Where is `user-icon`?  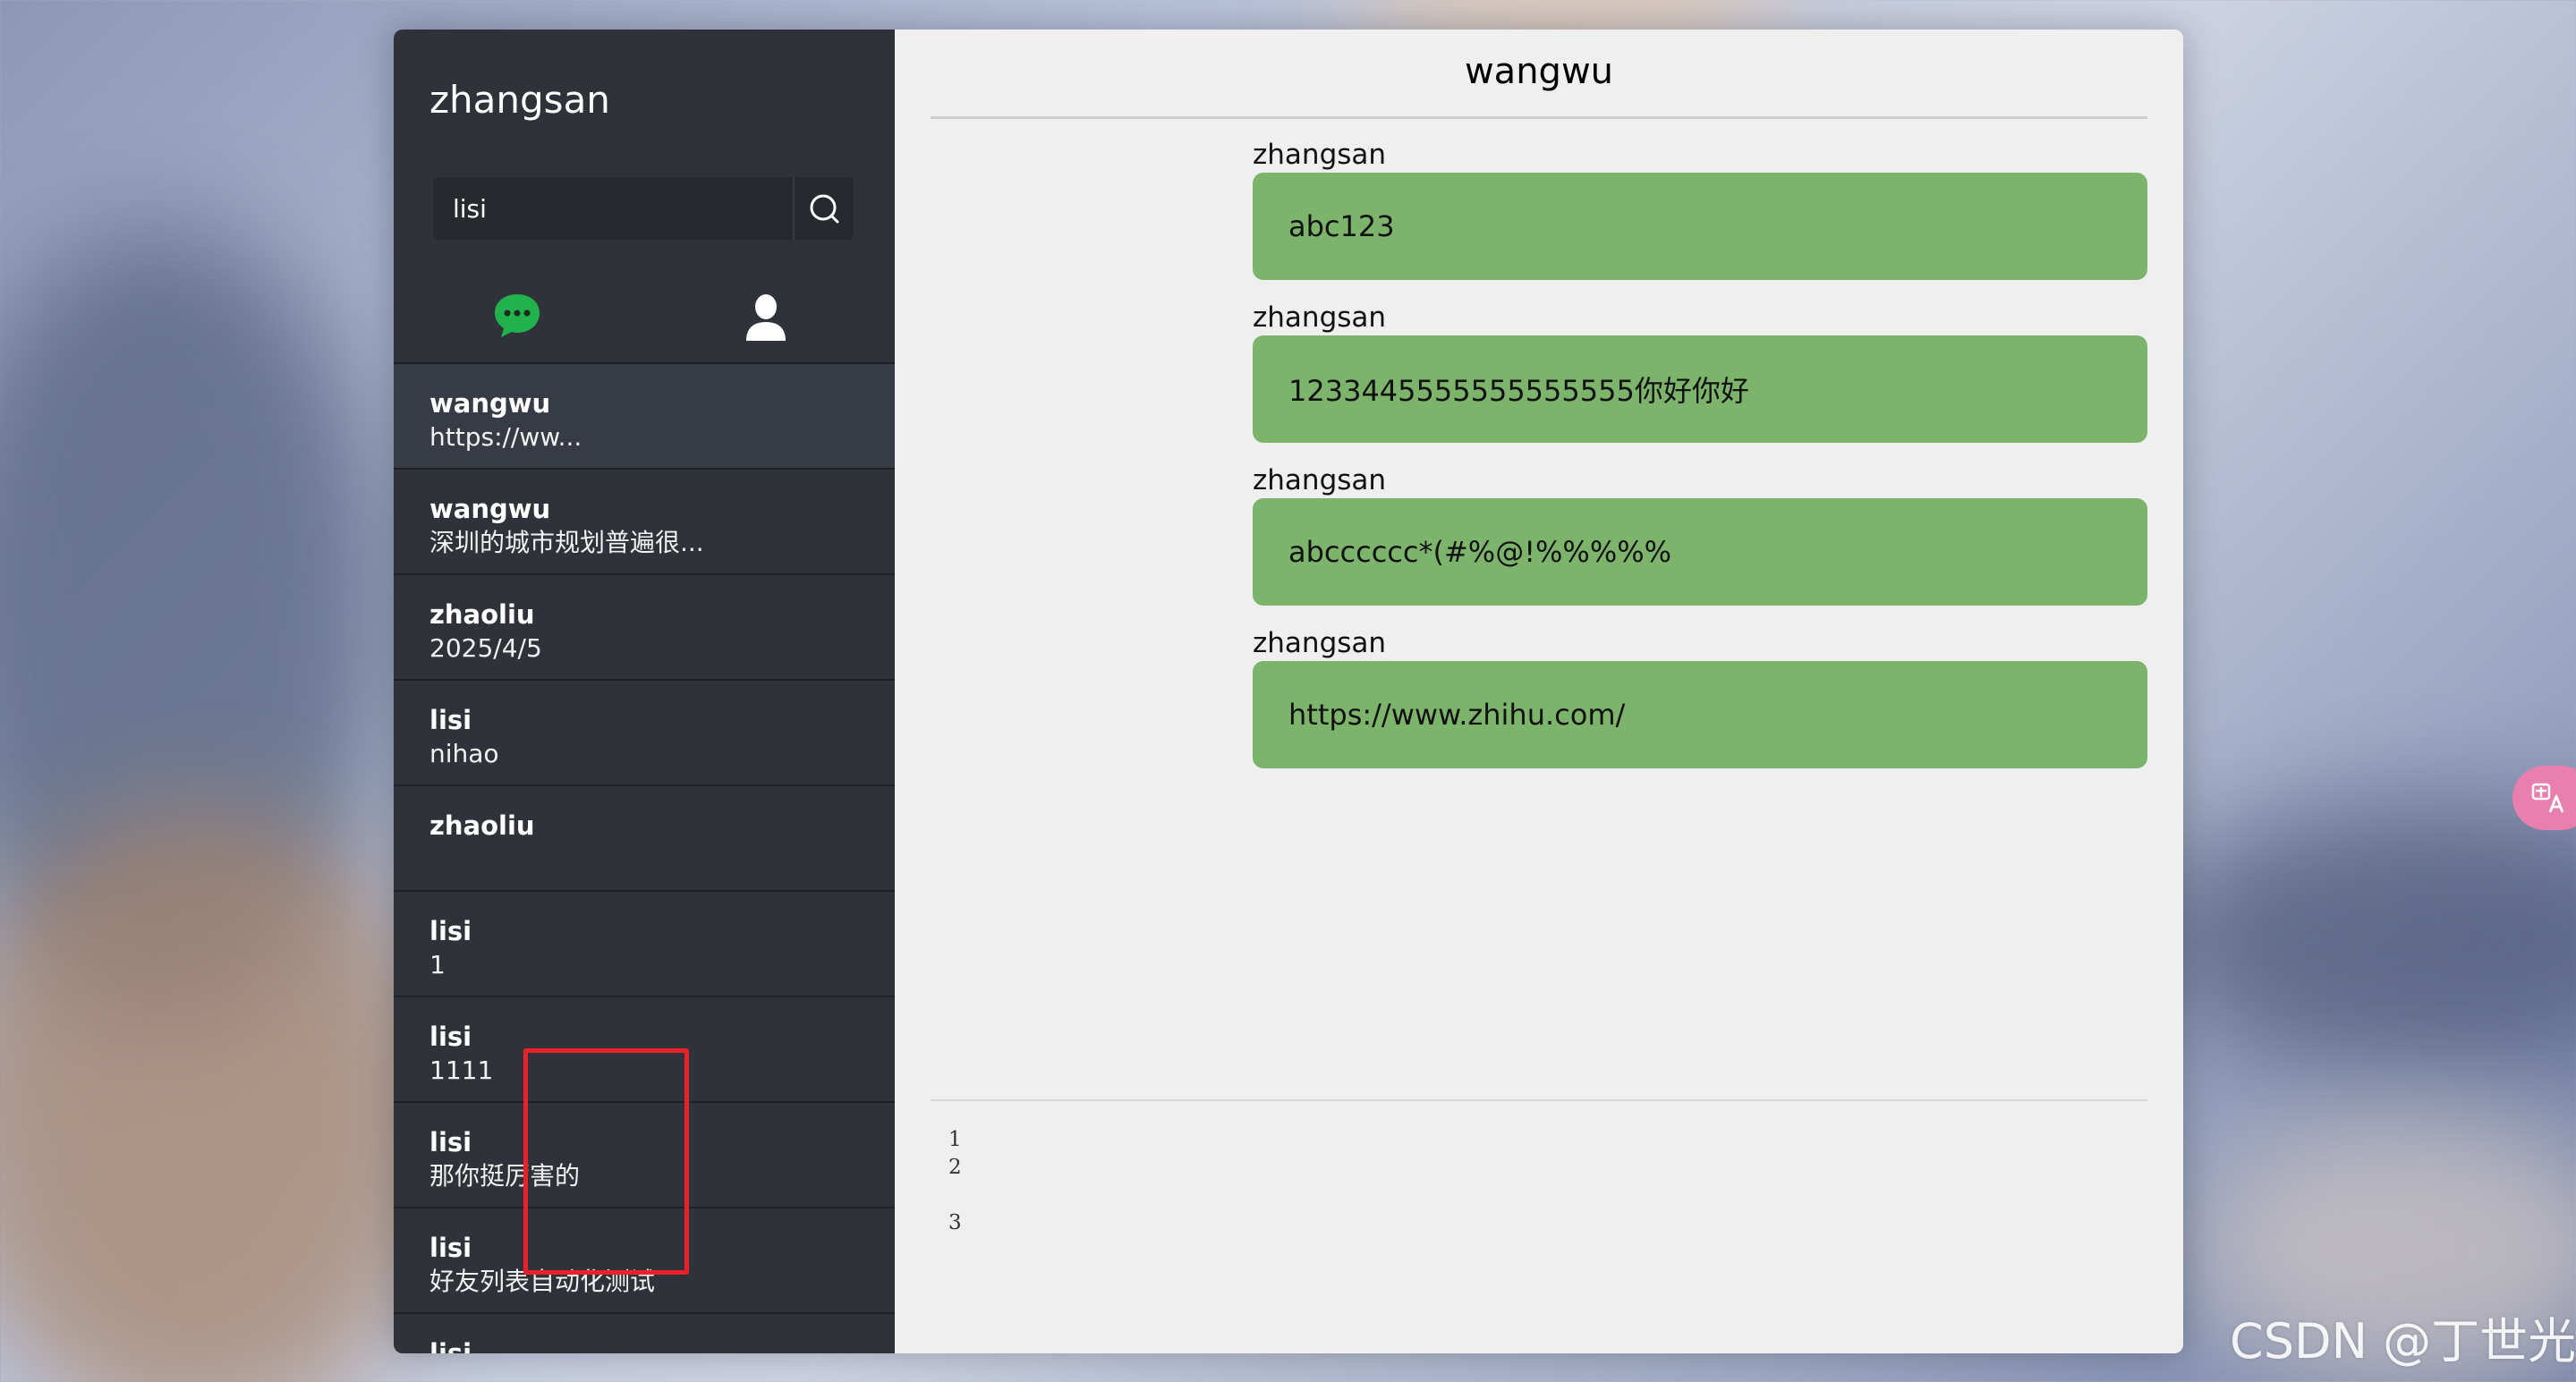 user-icon is located at coordinates (766, 318).